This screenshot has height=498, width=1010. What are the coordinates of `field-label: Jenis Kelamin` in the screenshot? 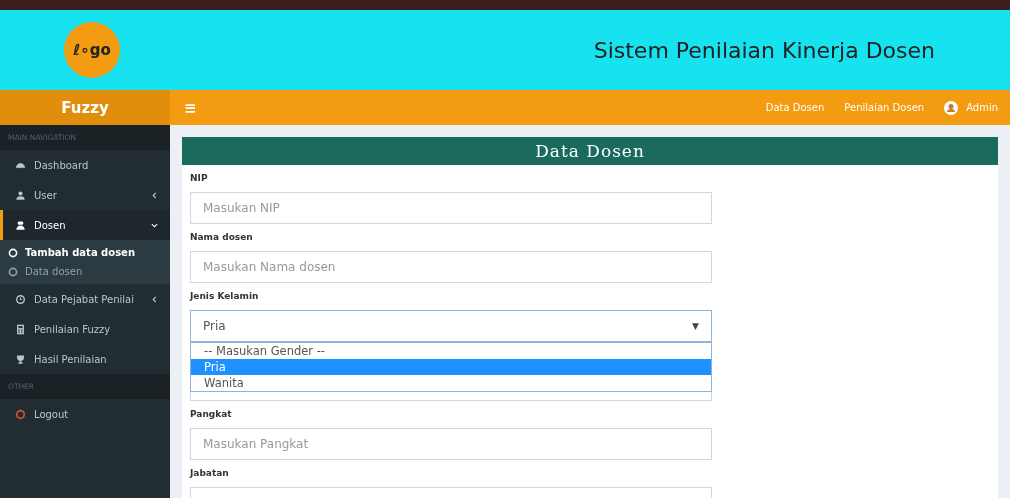 It's located at (225, 297).